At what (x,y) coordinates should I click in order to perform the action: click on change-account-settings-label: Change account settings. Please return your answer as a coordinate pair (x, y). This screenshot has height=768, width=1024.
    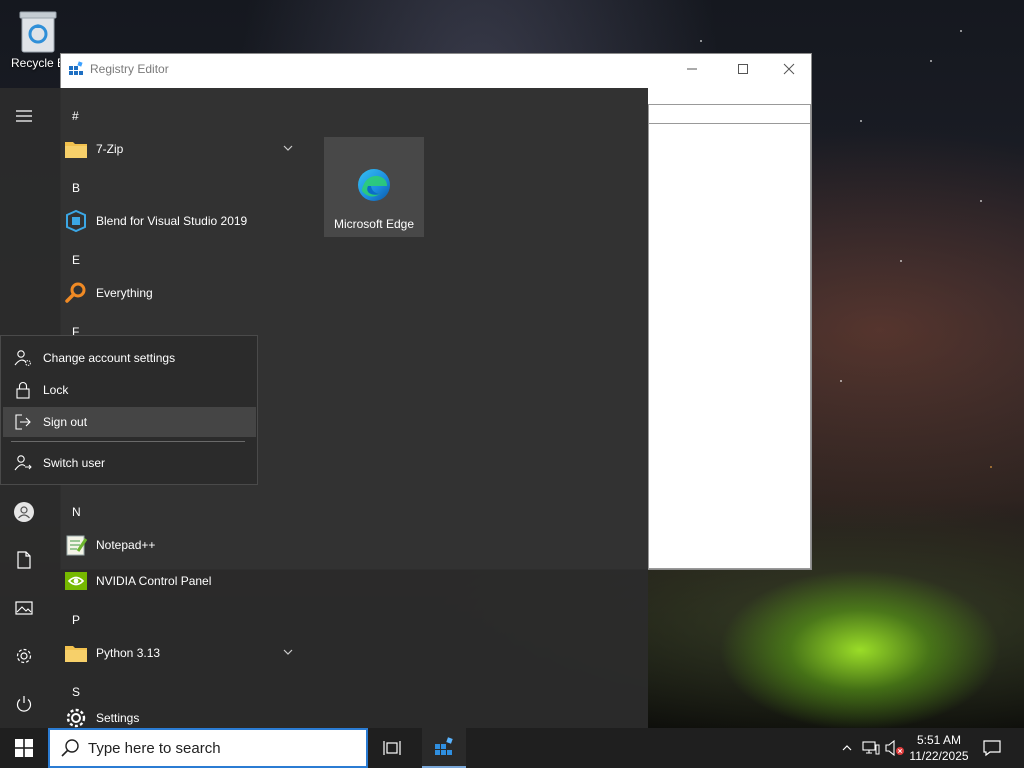
    Looking at the image, I should click on (109, 358).